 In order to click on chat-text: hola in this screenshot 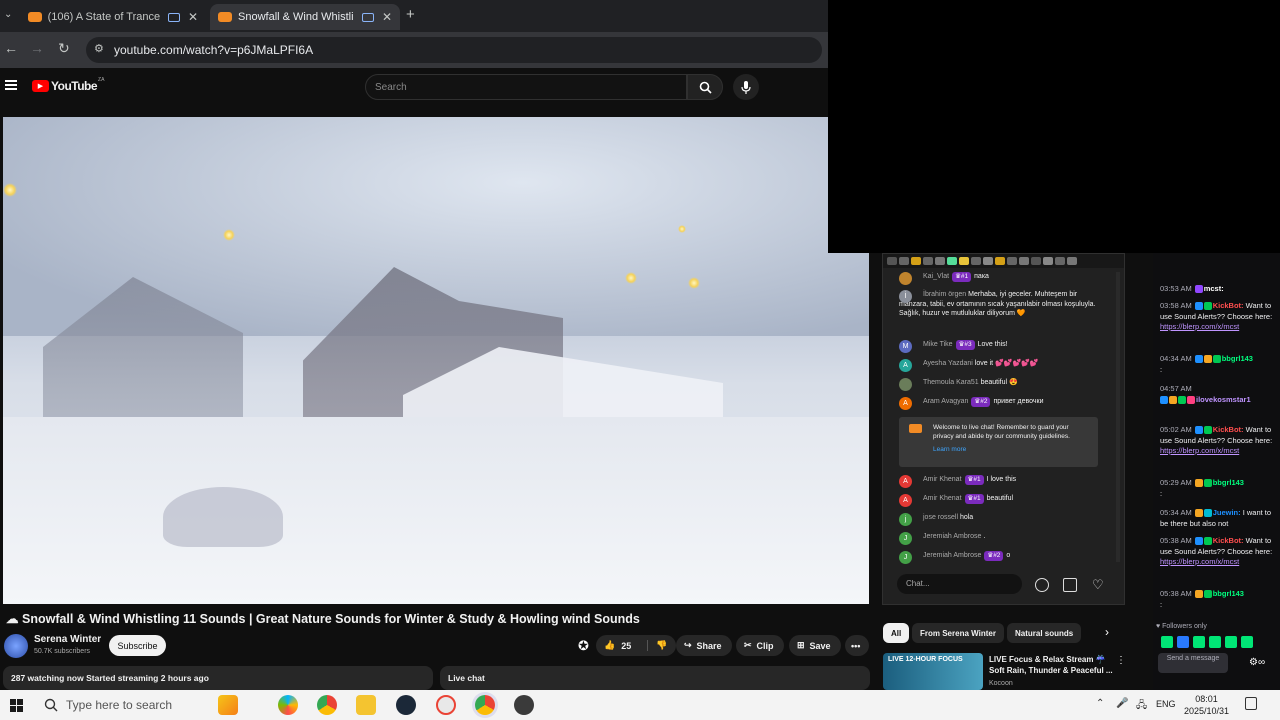, I will do `click(966, 517)`.